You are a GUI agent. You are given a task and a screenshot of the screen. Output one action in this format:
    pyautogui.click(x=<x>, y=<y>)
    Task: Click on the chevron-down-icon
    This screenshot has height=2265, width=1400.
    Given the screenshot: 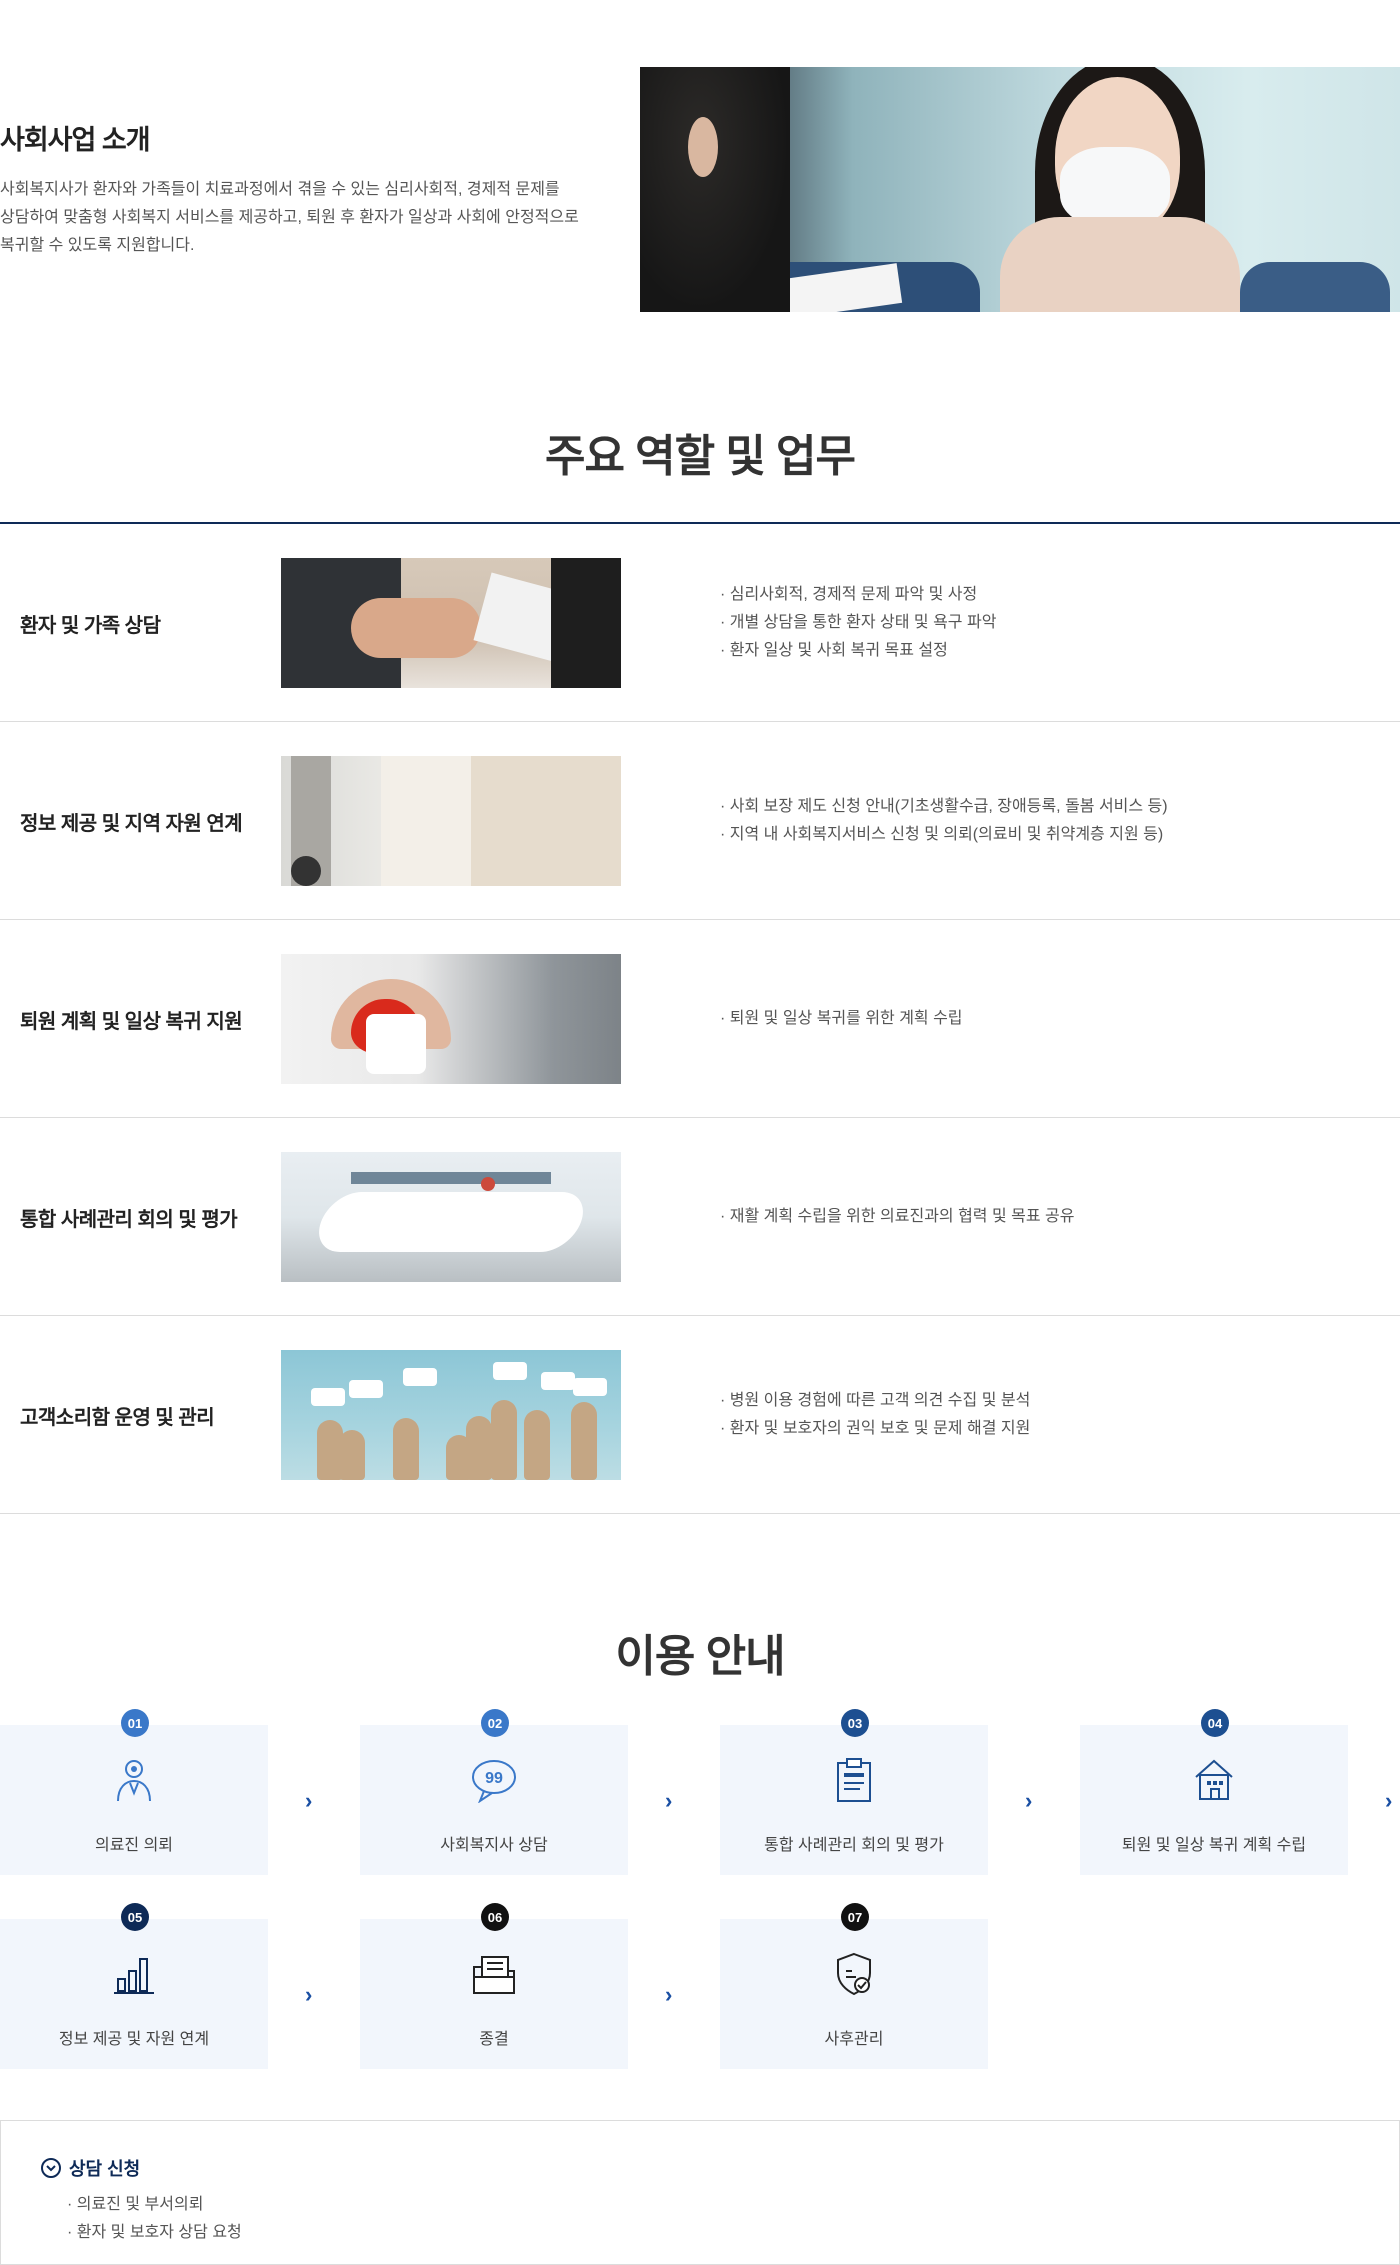 What is the action you would take?
    pyautogui.click(x=51, y=2168)
    